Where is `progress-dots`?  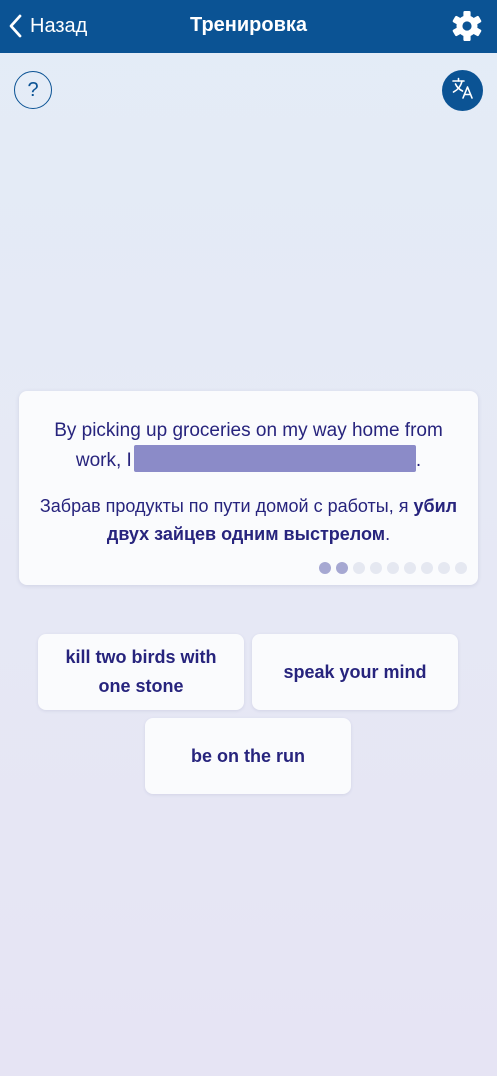
progress-dots is located at coordinates (393, 568).